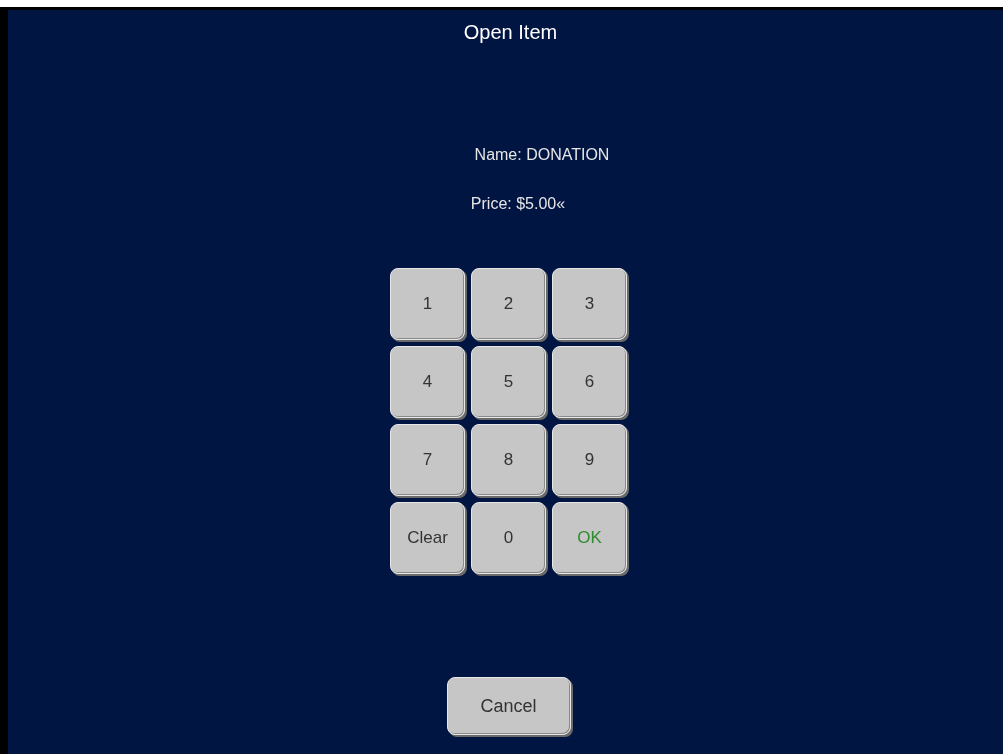 This screenshot has height=754, width=1003. I want to click on dialog-title: Open Item, so click(510, 32).